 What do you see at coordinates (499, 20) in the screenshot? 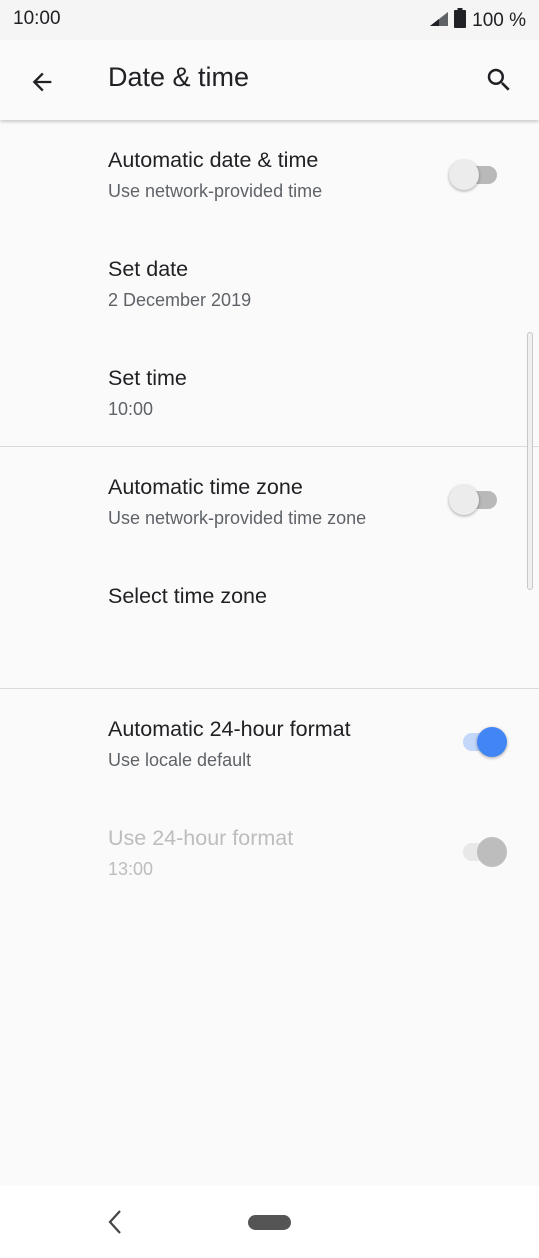
I see `battery-level: 100 %` at bounding box center [499, 20].